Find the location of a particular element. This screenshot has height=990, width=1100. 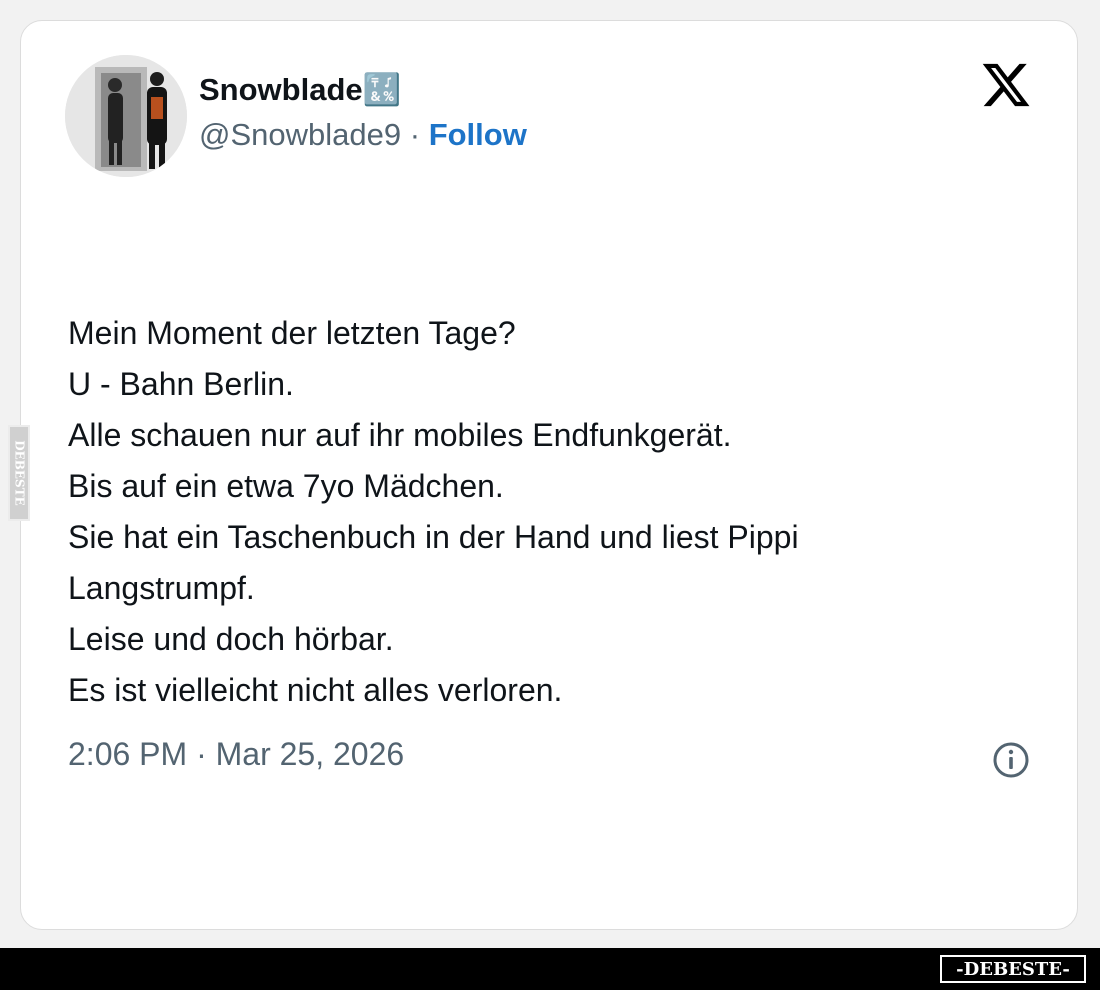

tweet-timestamp: 2:06 PM · Mar 25, 2026 is located at coordinates (236, 754).